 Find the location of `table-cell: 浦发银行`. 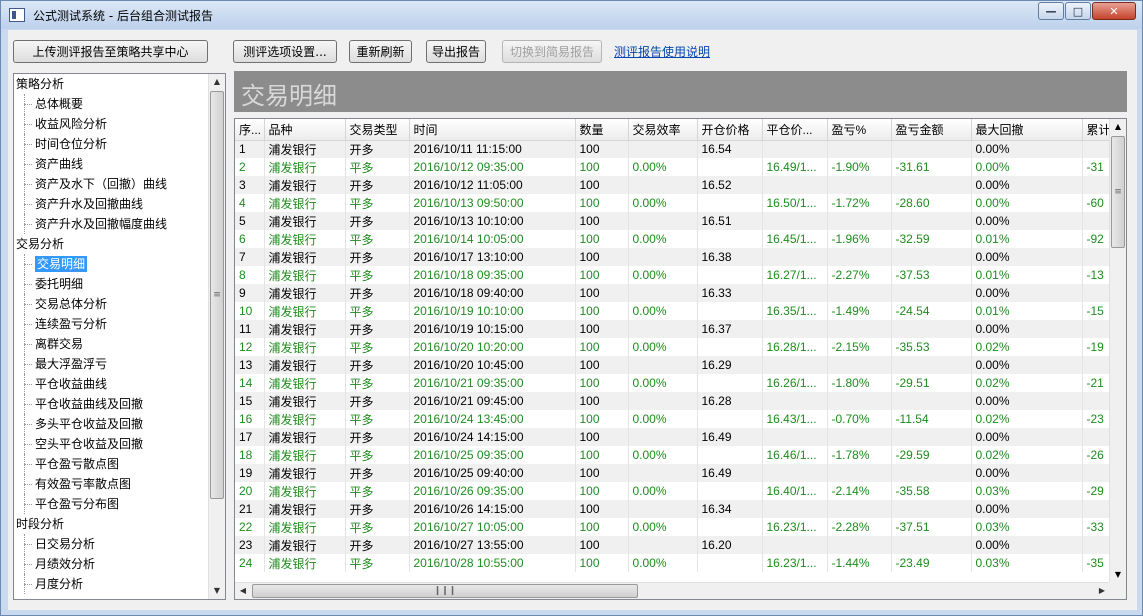

table-cell: 浦发银行 is located at coordinates (305, 401).